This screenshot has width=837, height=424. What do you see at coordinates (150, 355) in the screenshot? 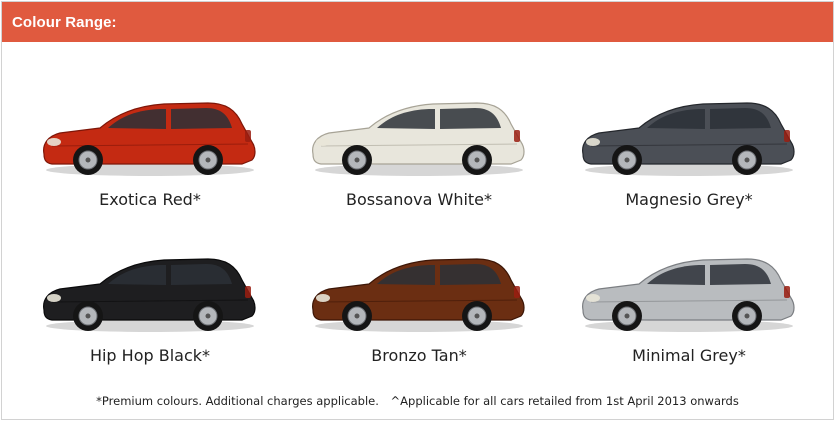
I see `colour-name: Hip Hop Black*` at bounding box center [150, 355].